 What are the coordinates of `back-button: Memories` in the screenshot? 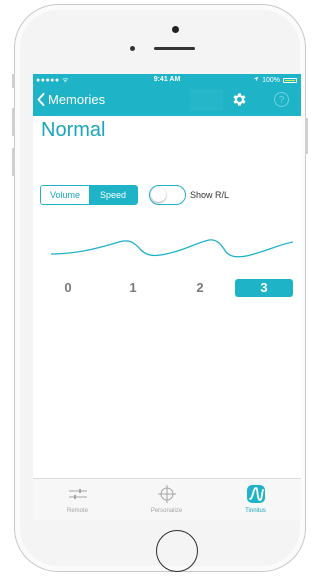 It's located at (71, 99).